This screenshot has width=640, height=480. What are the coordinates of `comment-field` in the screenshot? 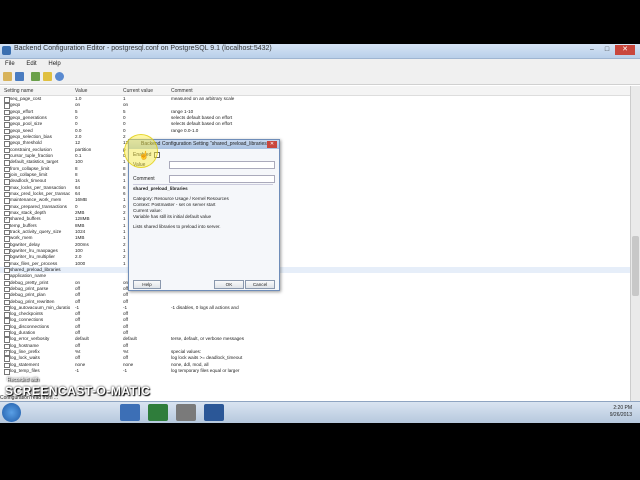 It's located at (222, 179).